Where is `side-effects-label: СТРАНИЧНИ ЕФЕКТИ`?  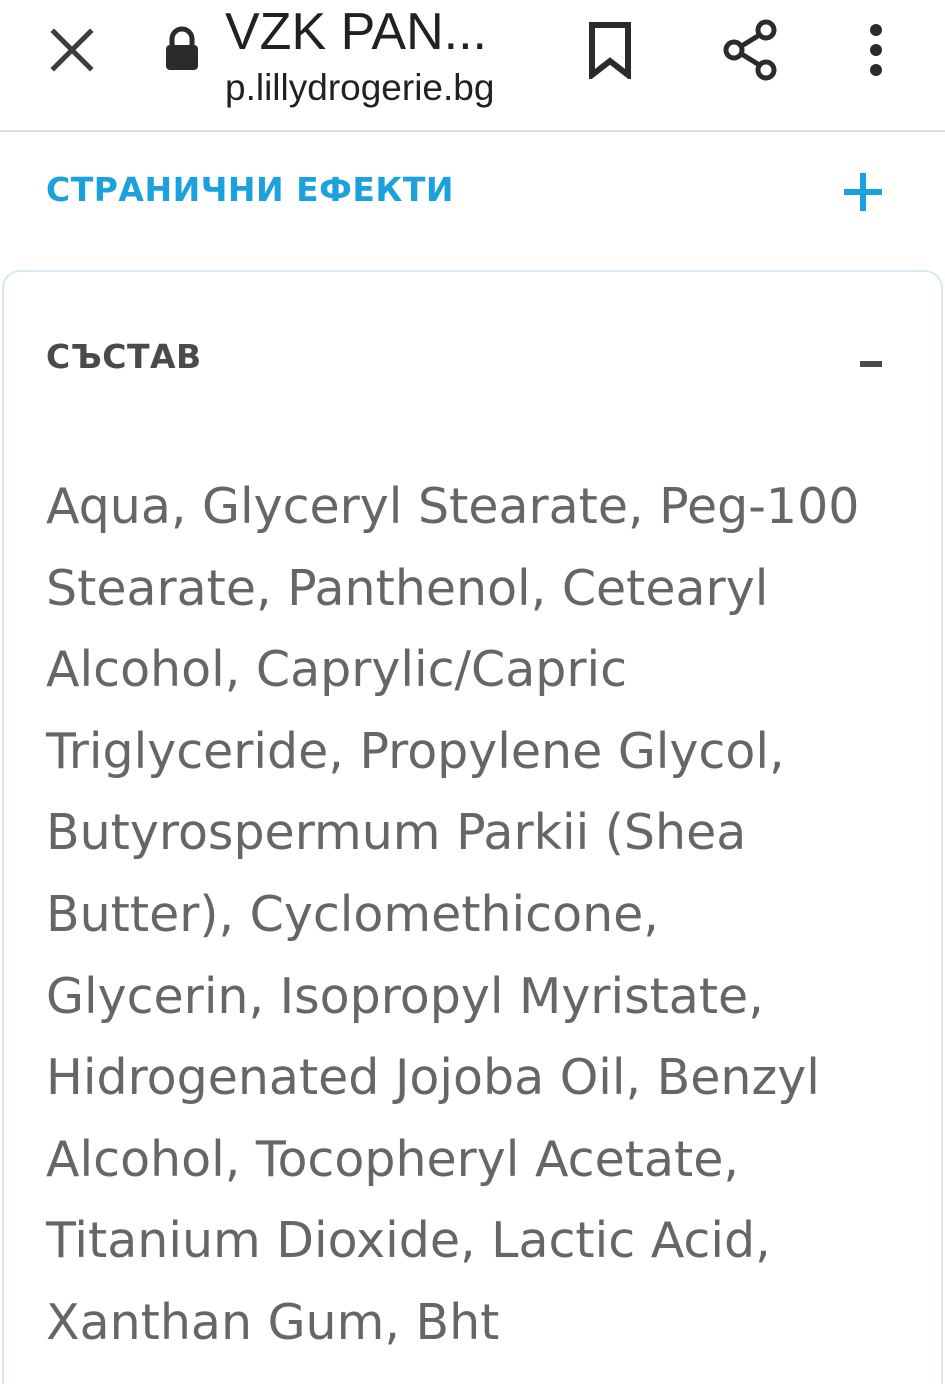
side-effects-label: СТРАНИЧНИ ЕФЕКТИ is located at coordinates (250, 189).